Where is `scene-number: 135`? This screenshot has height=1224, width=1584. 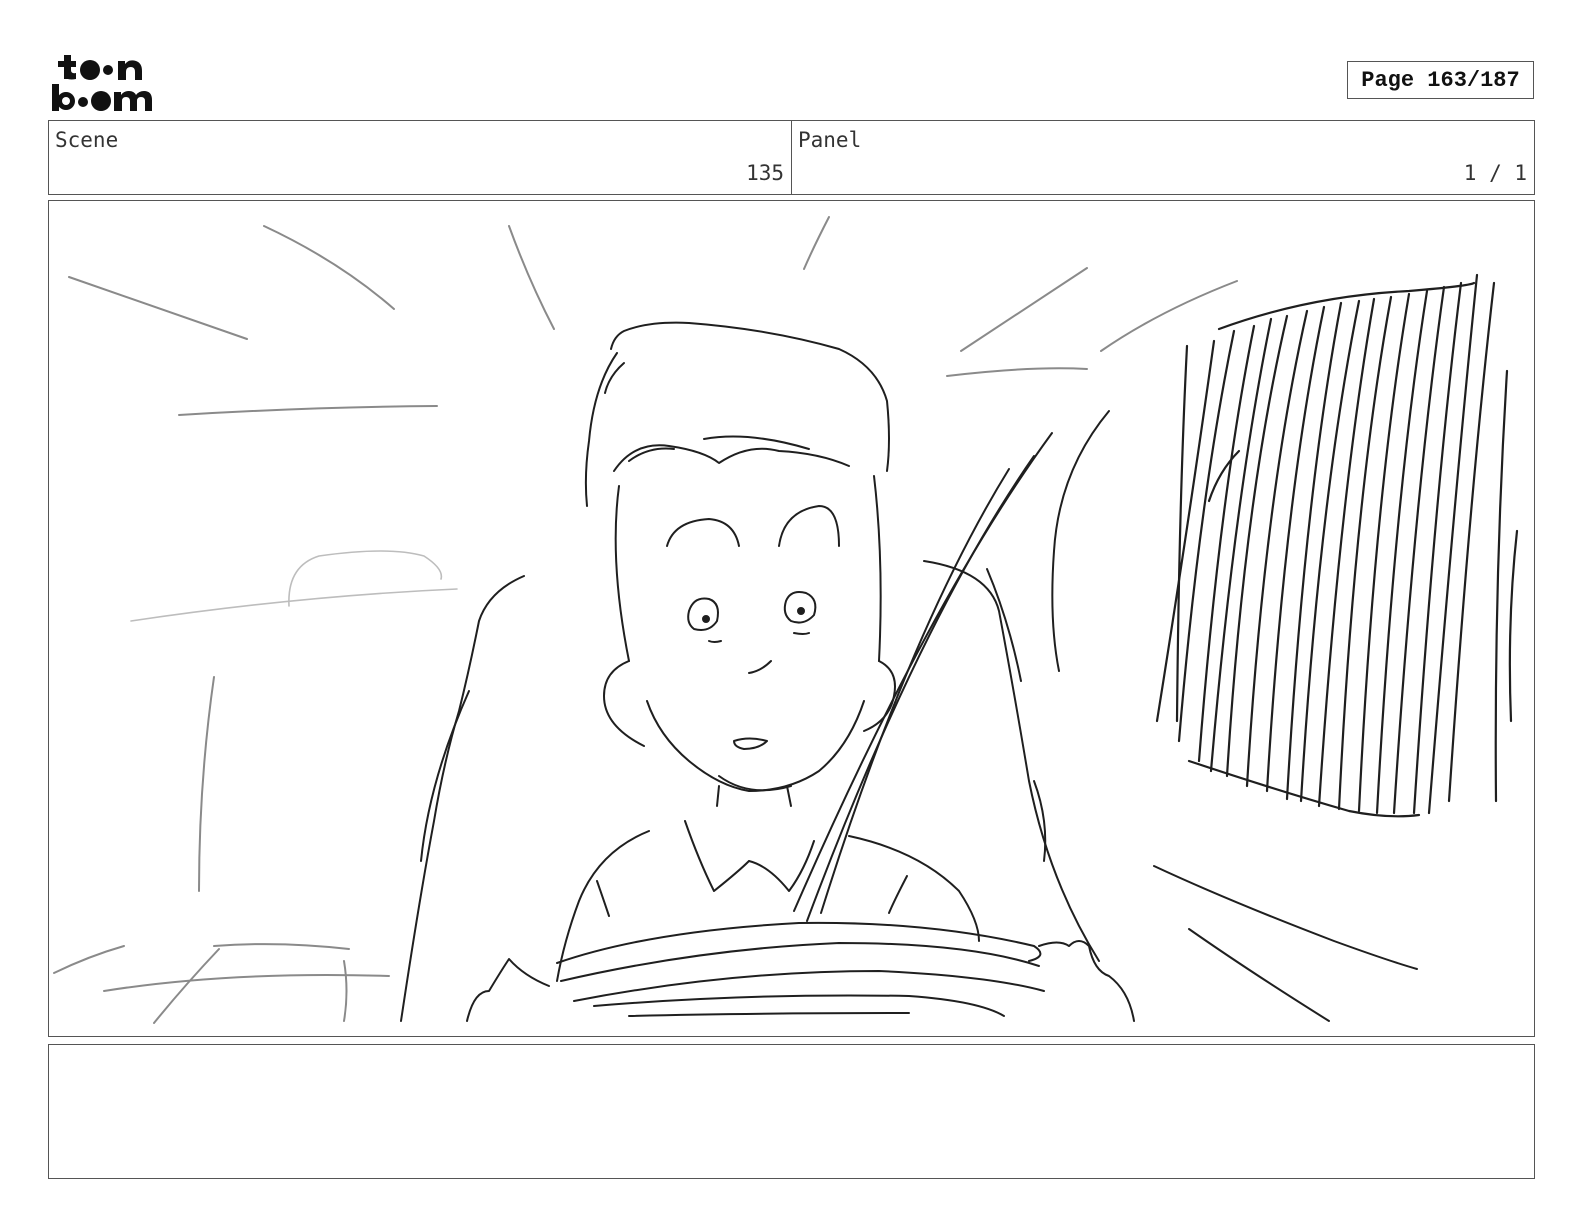
scene-number: 135 is located at coordinates (765, 173).